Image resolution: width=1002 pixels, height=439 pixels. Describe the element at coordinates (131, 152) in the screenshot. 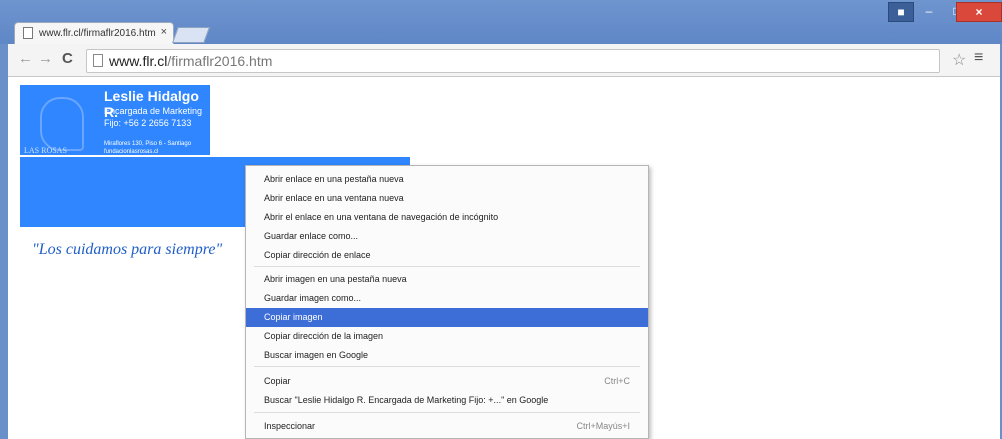

I see `signature-email: fundacionlasrosas.cl` at that location.